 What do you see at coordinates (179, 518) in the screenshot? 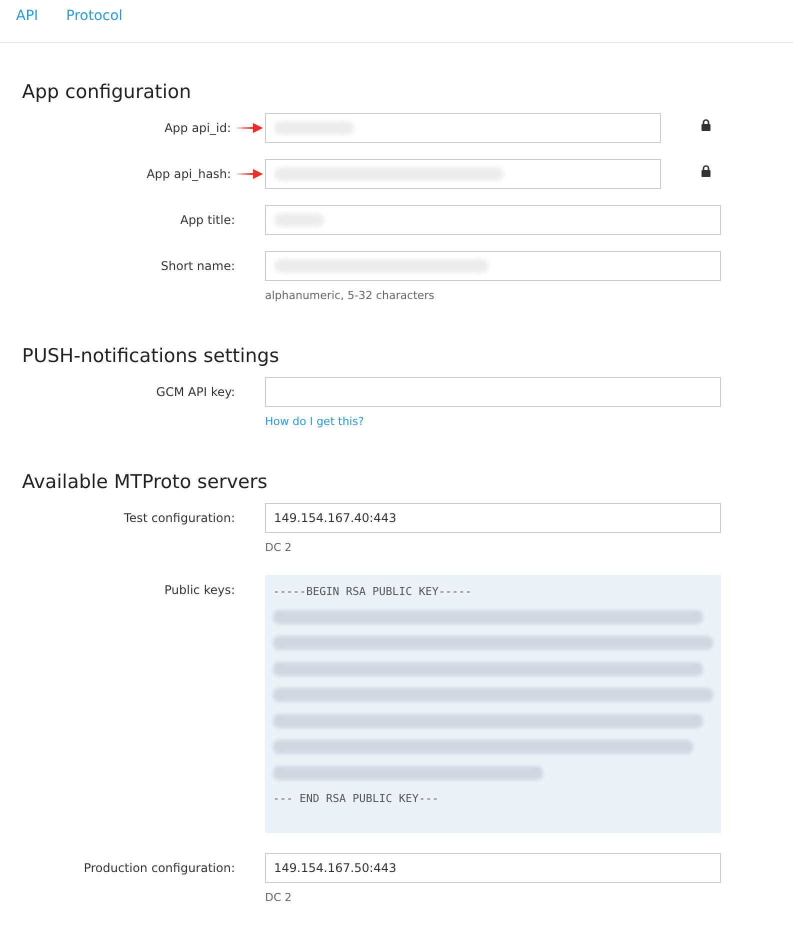
I see `field-label: Test configuration:` at bounding box center [179, 518].